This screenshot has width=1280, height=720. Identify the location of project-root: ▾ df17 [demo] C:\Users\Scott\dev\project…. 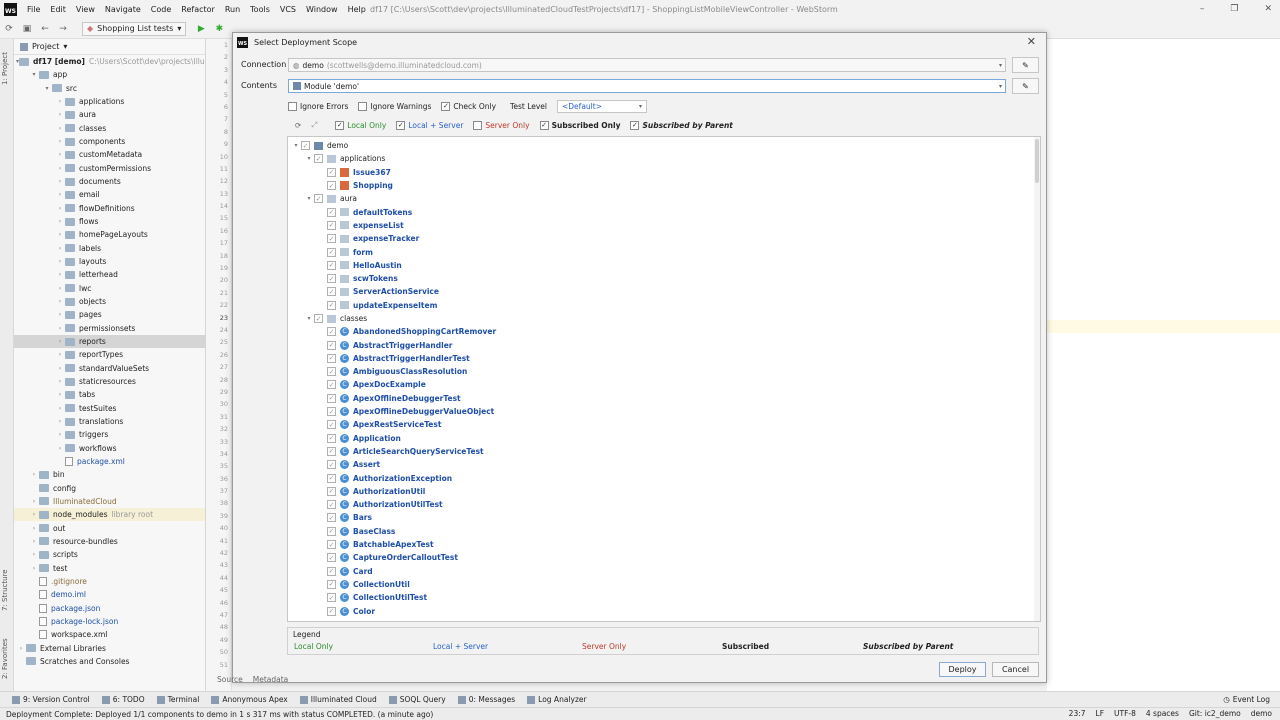
(109, 61).